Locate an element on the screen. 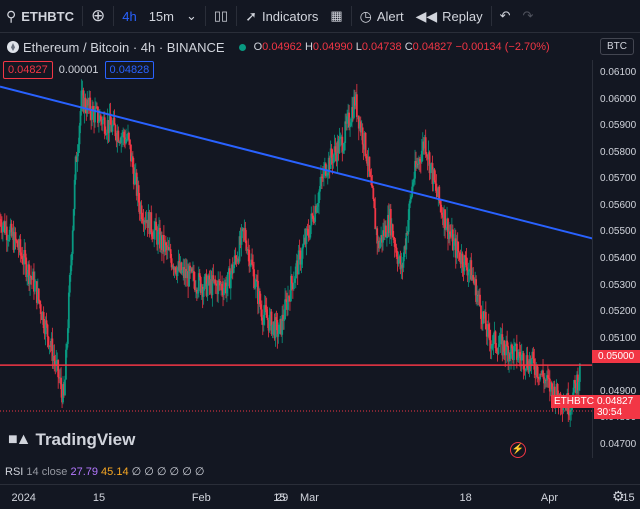  market-open-status-icon is located at coordinates (242, 47).